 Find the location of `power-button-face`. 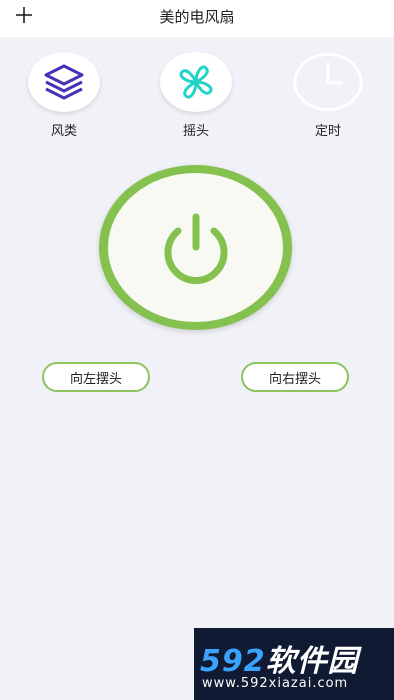

power-button-face is located at coordinates (195, 247).